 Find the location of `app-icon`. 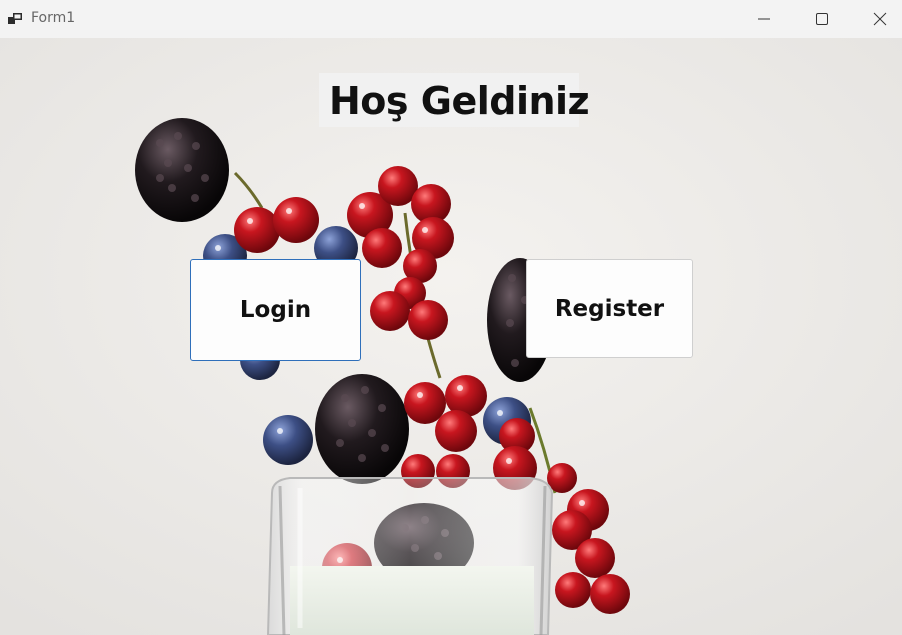

app-icon is located at coordinates (16, 19).